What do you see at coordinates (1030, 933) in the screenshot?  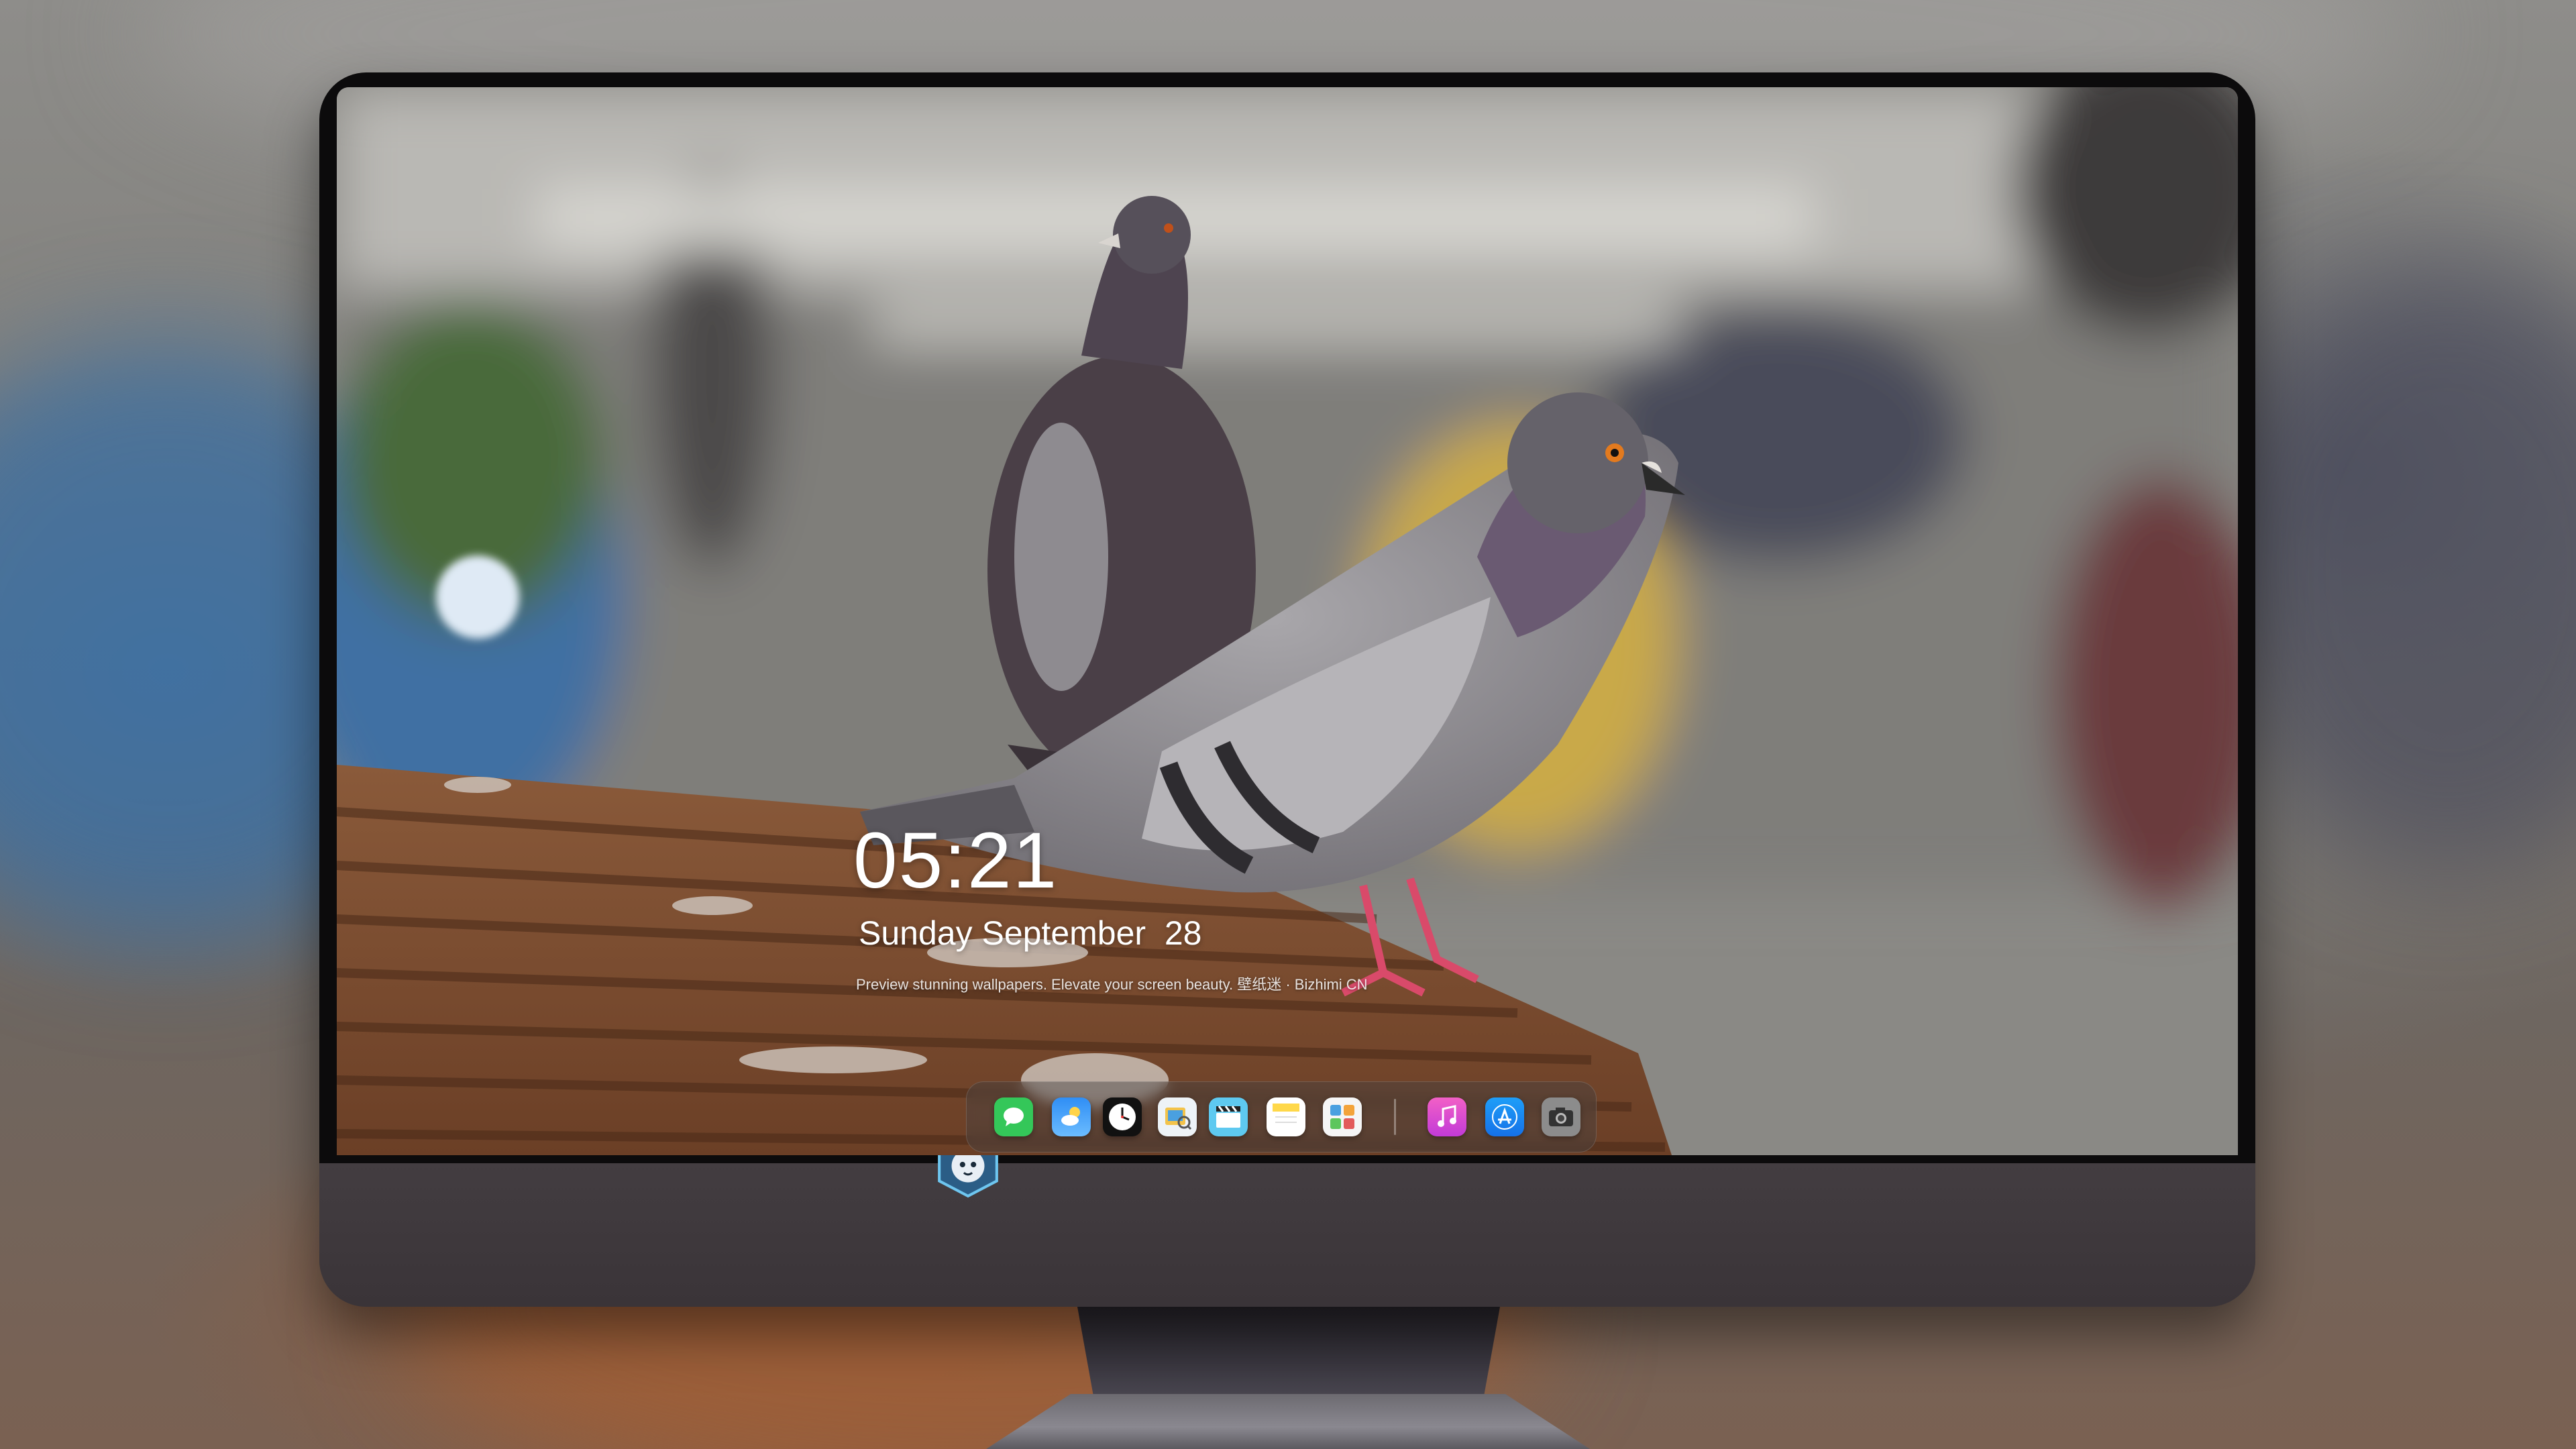 I see `lock-date: Sunday September 28` at bounding box center [1030, 933].